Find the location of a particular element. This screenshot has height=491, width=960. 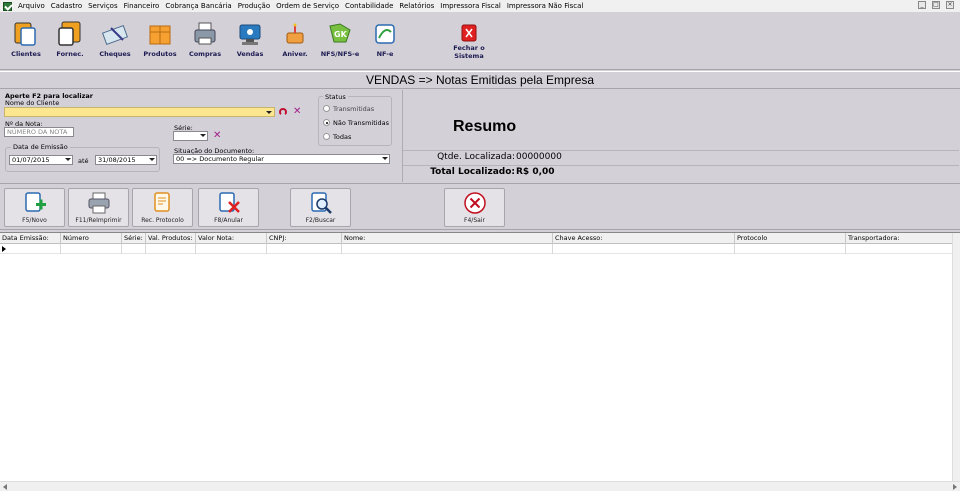

col-serie: Série: is located at coordinates (134, 238).